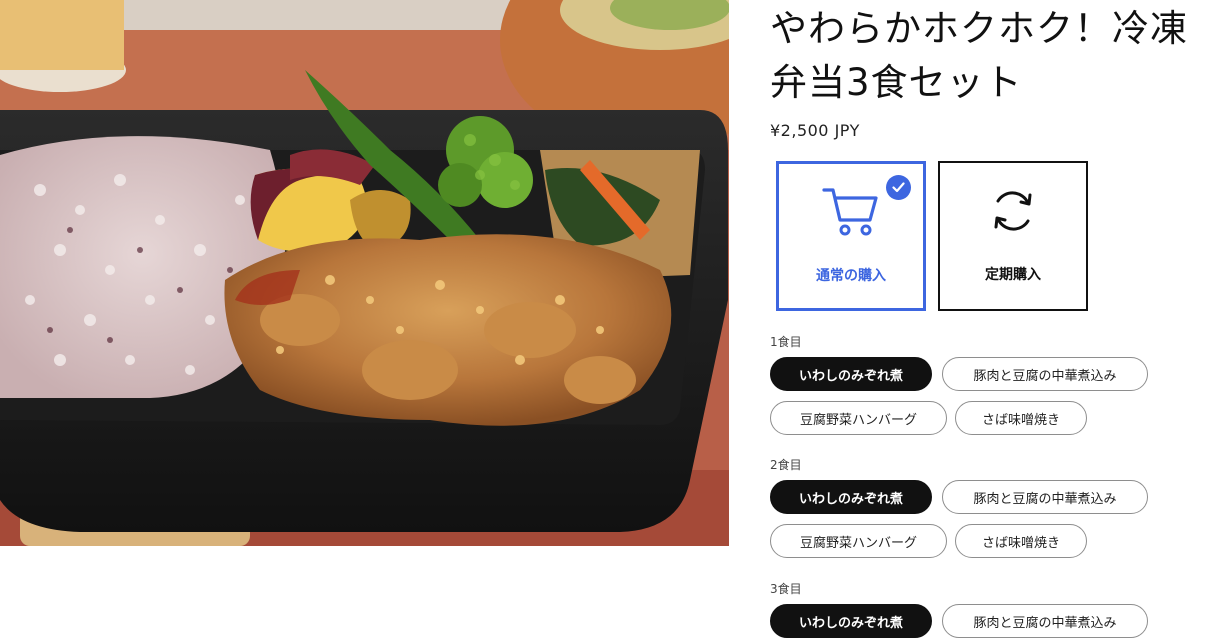 This screenshot has width=1208, height=641. What do you see at coordinates (1013, 213) in the screenshot?
I see `refresh-icon` at bounding box center [1013, 213].